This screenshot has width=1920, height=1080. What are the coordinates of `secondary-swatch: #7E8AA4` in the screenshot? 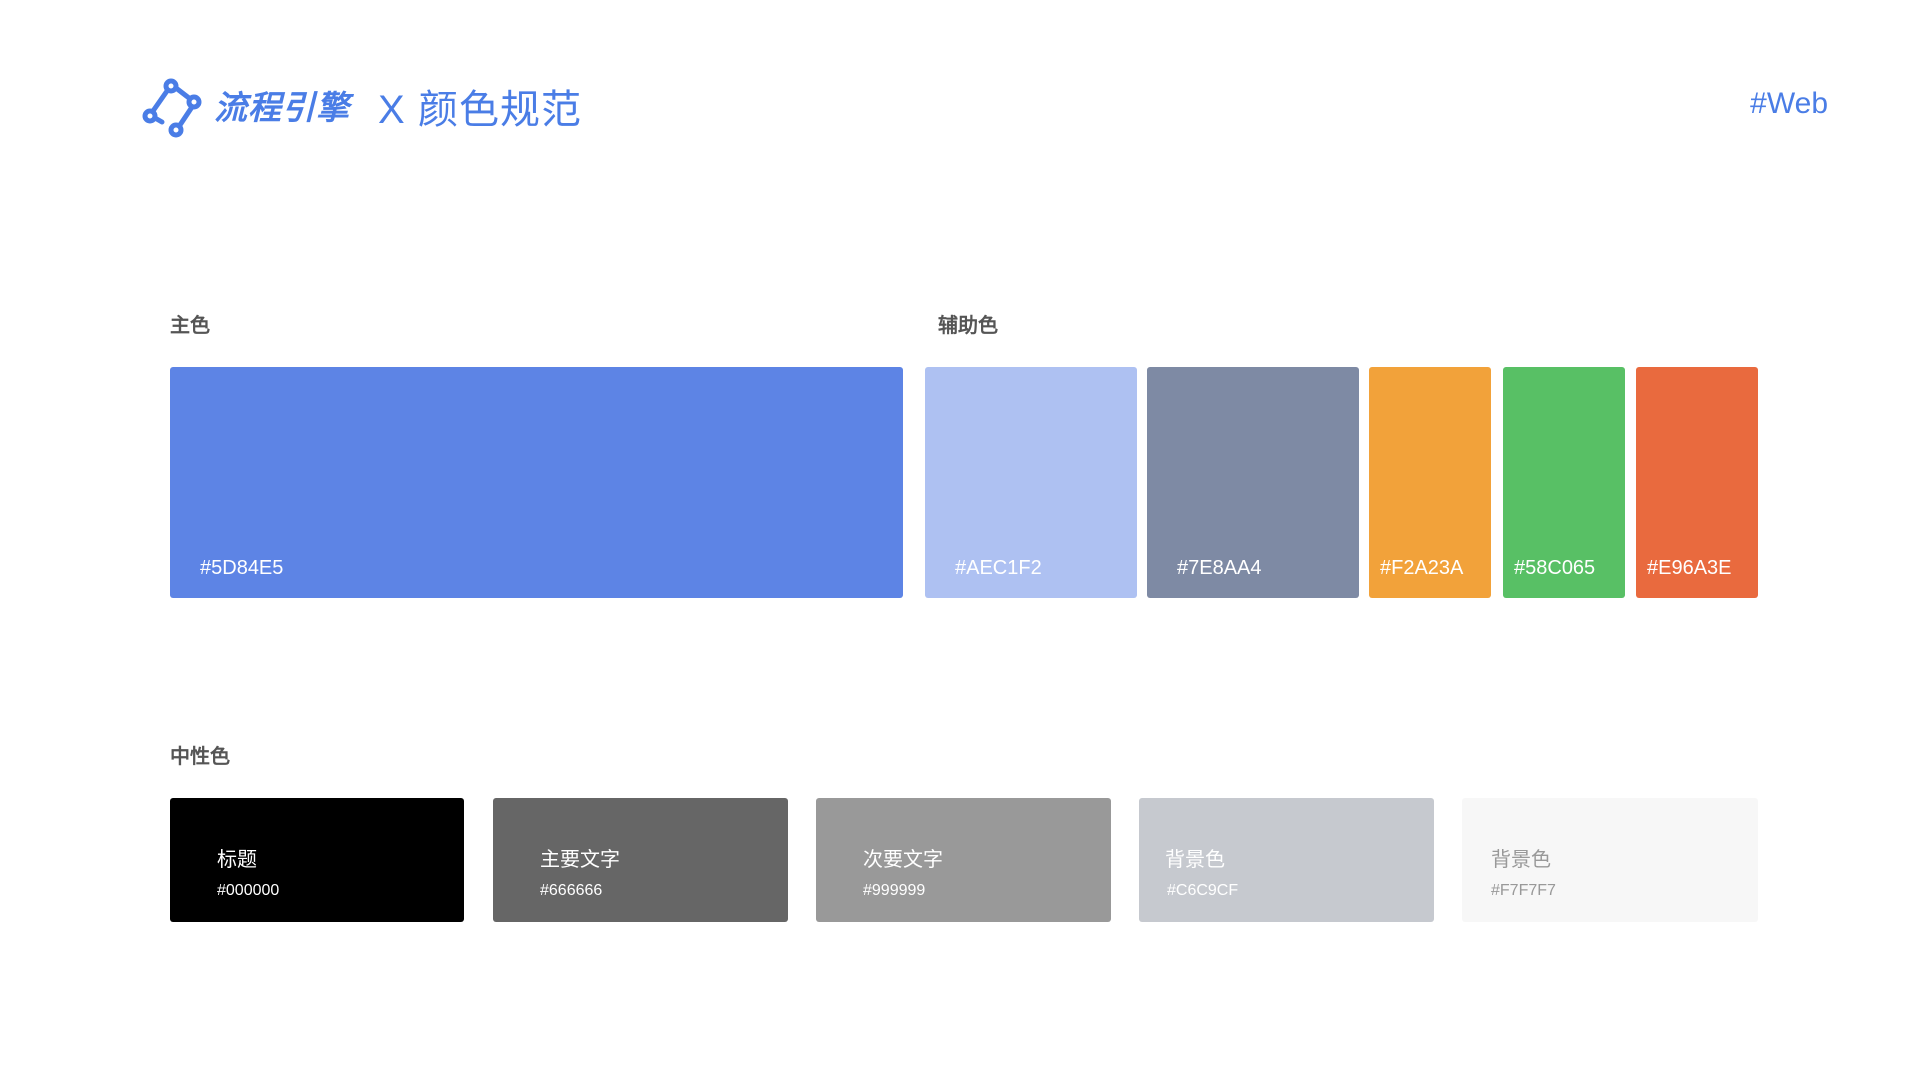 It's located at (1253, 482).